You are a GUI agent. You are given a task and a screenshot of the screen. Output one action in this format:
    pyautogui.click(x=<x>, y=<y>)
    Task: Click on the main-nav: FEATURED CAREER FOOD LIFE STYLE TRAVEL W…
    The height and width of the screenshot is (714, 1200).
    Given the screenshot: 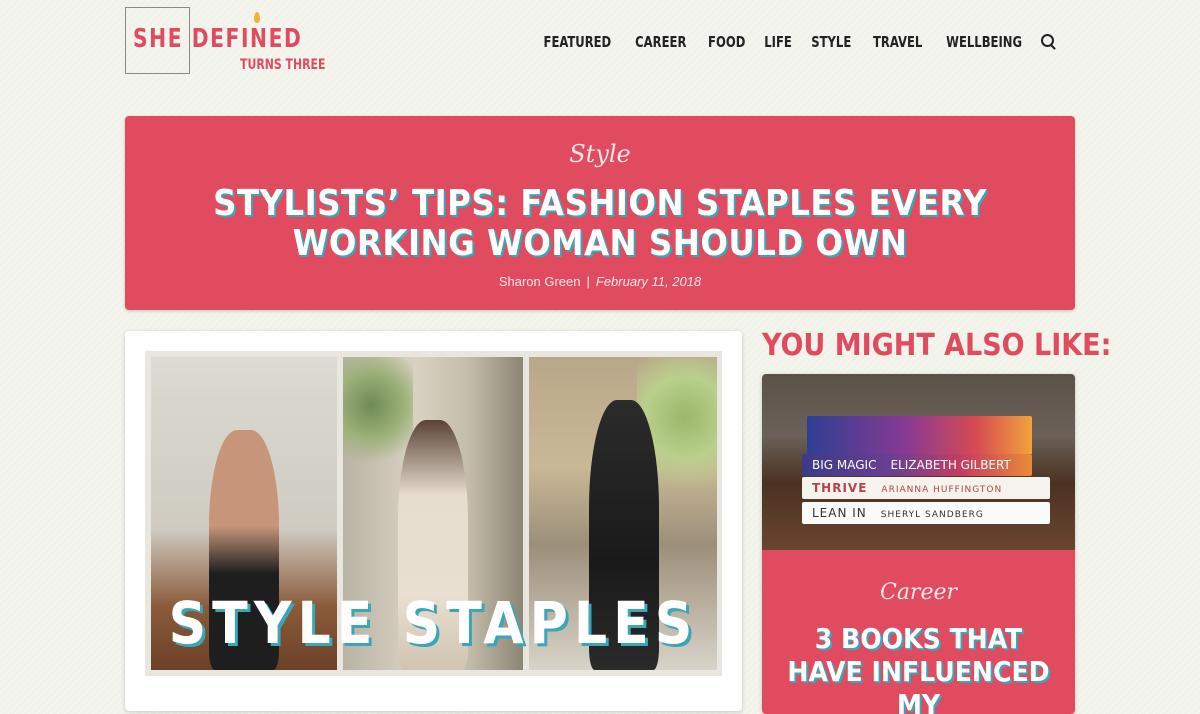 What is the action you would take?
    pyautogui.click(x=791, y=42)
    